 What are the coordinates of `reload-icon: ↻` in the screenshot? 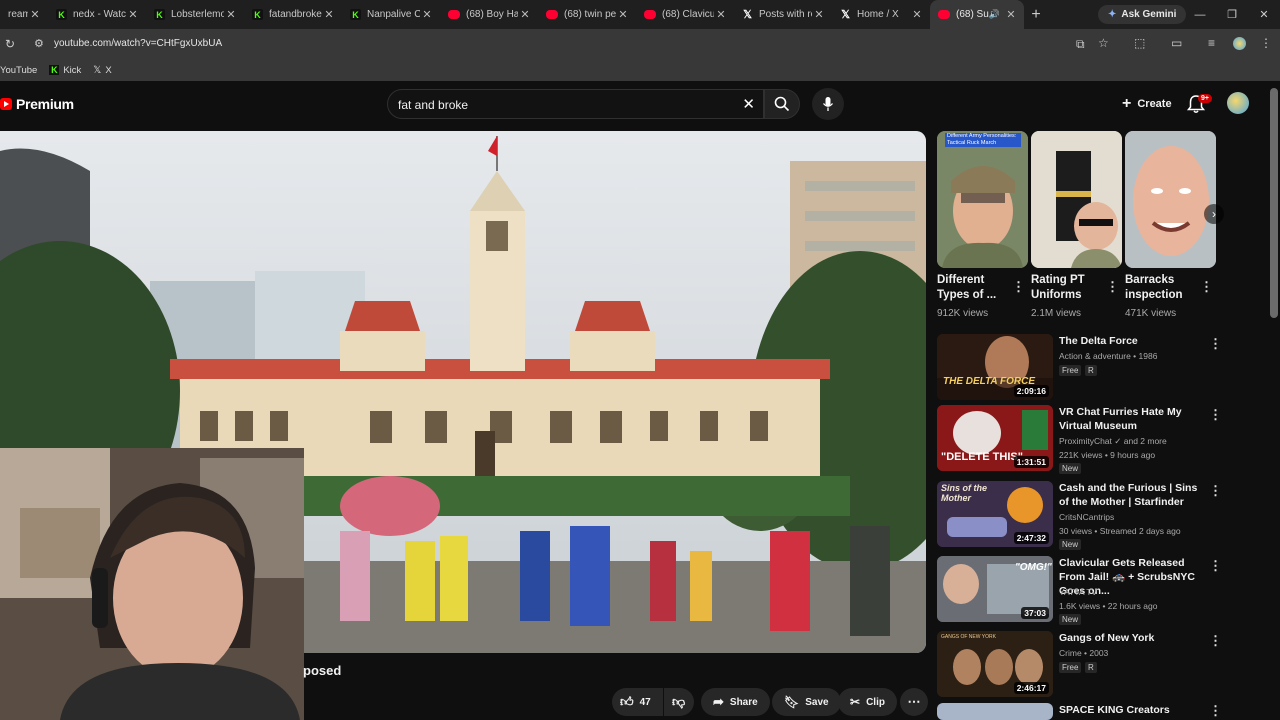 It's located at (10, 44).